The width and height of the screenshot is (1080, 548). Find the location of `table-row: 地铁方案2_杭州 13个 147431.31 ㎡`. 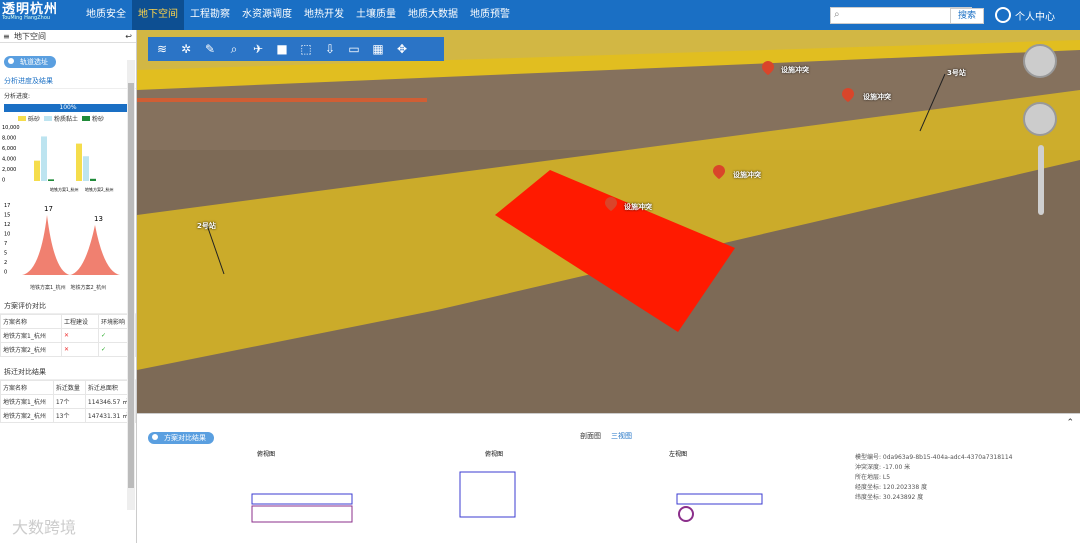

table-row: 地铁方案2_杭州 13个 147431.31 ㎡ is located at coordinates (68, 415).